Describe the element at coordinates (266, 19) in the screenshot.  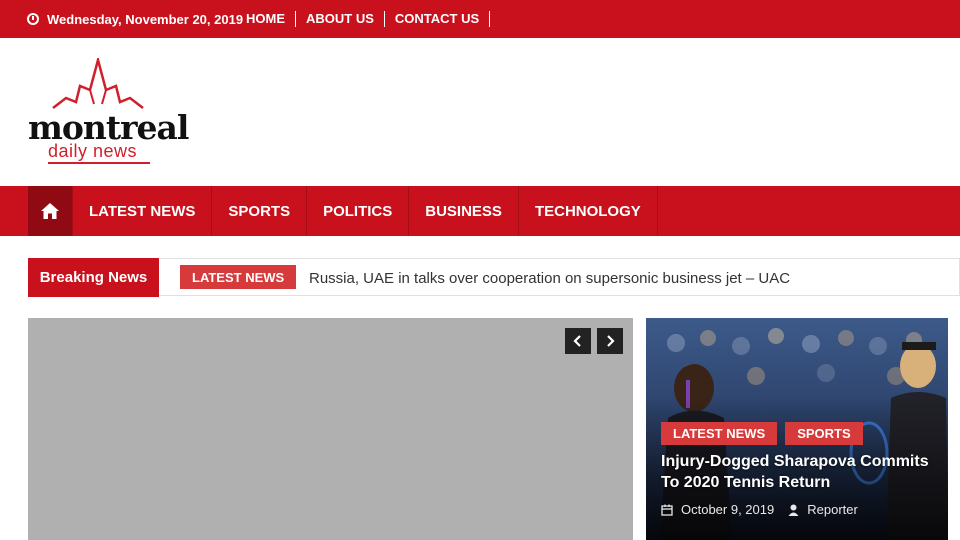
I see `top-link-home: HOME` at that location.